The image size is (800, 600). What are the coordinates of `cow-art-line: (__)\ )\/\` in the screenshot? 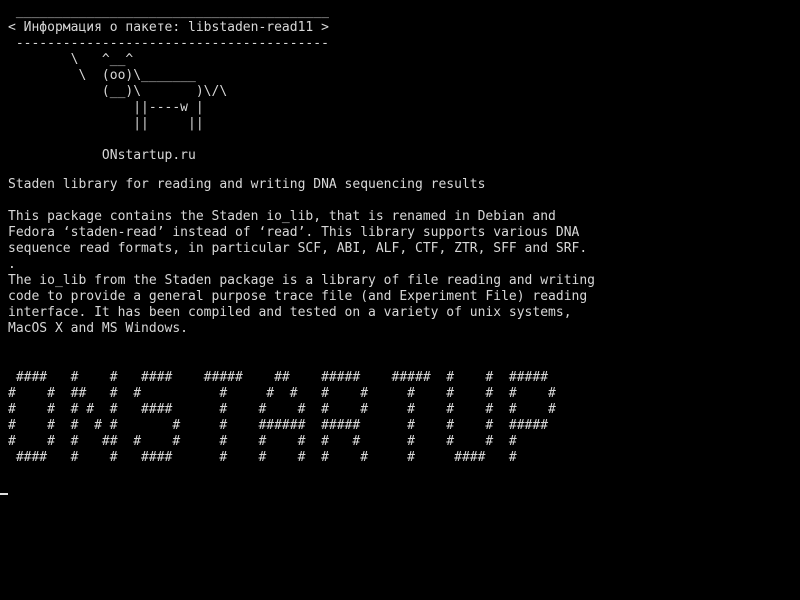 It's located at (118, 91).